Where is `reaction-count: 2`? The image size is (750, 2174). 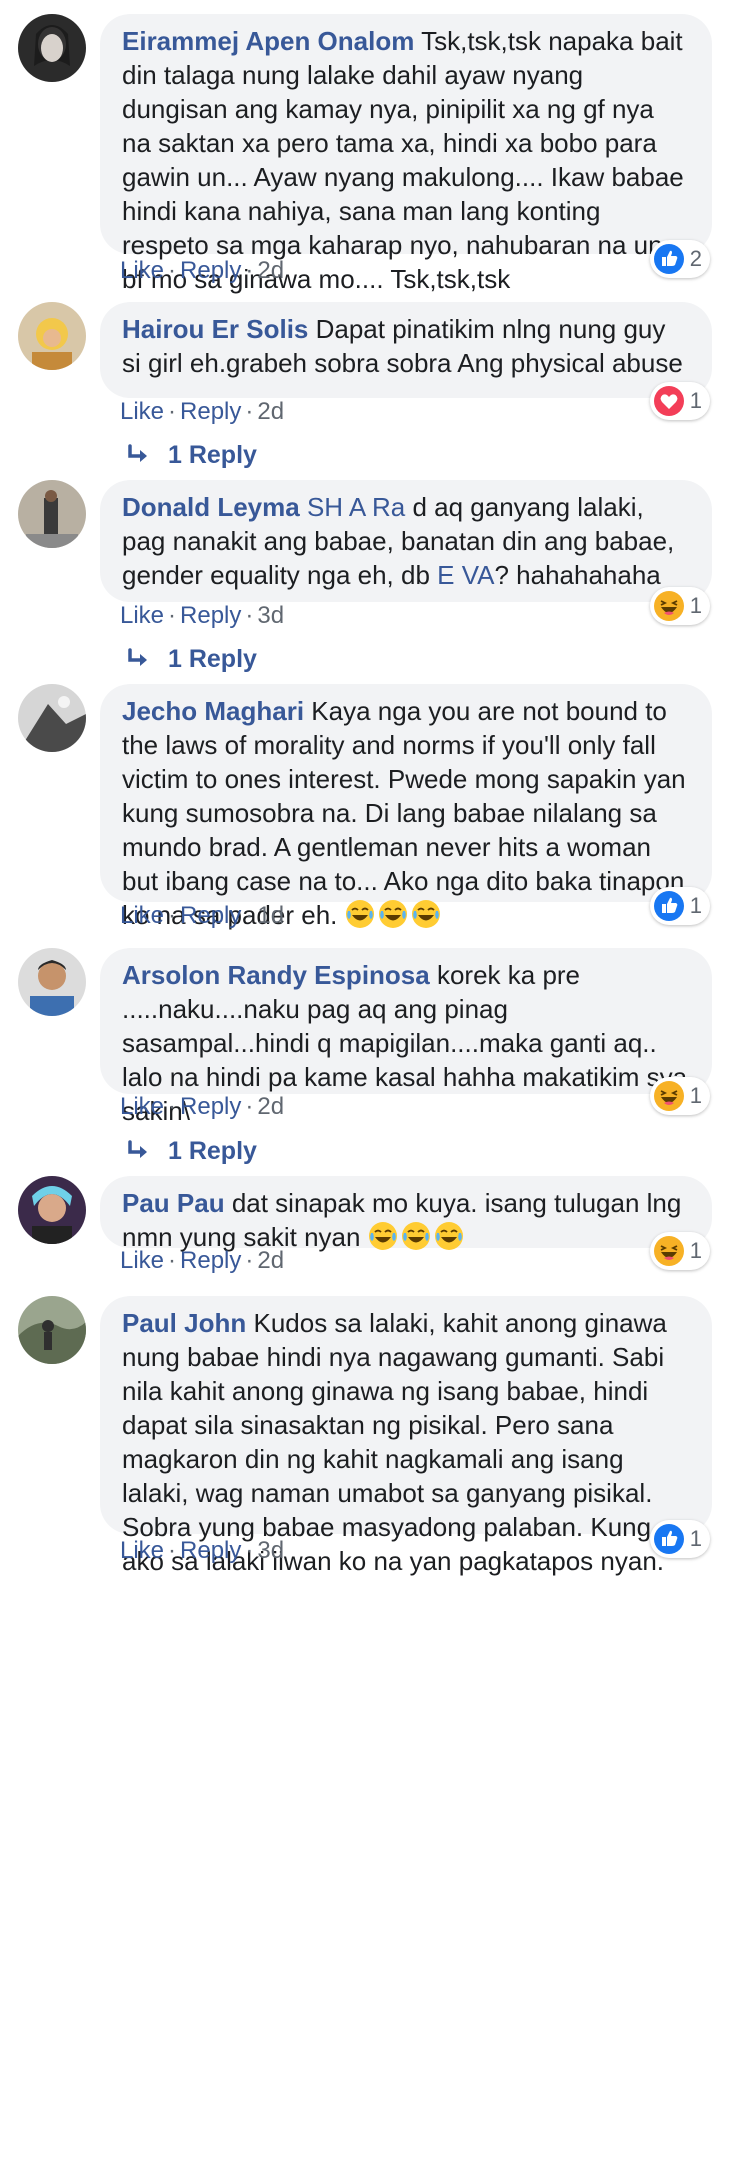
reaction-count: 2 is located at coordinates (695, 258).